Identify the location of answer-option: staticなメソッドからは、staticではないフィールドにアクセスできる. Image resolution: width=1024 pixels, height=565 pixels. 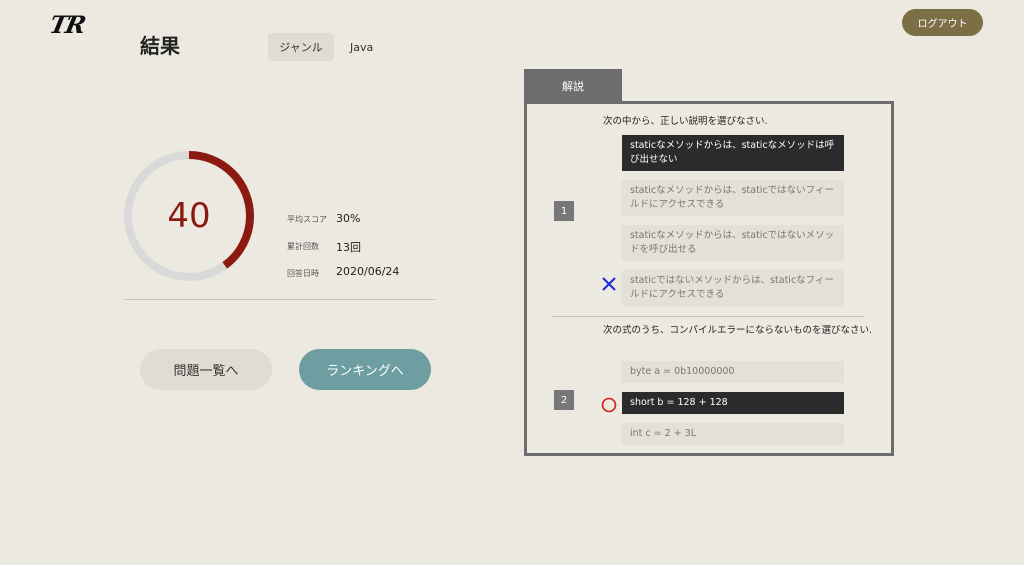
(733, 198).